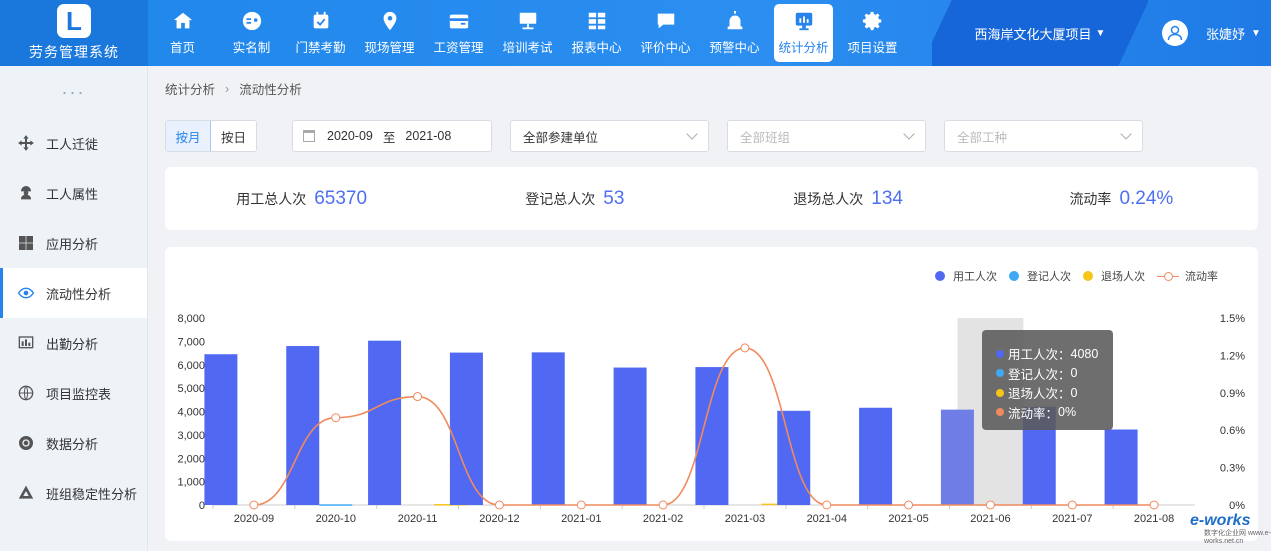 This screenshot has height=551, width=1271. I want to click on sidebar-collapse-dots: ···, so click(73, 92).